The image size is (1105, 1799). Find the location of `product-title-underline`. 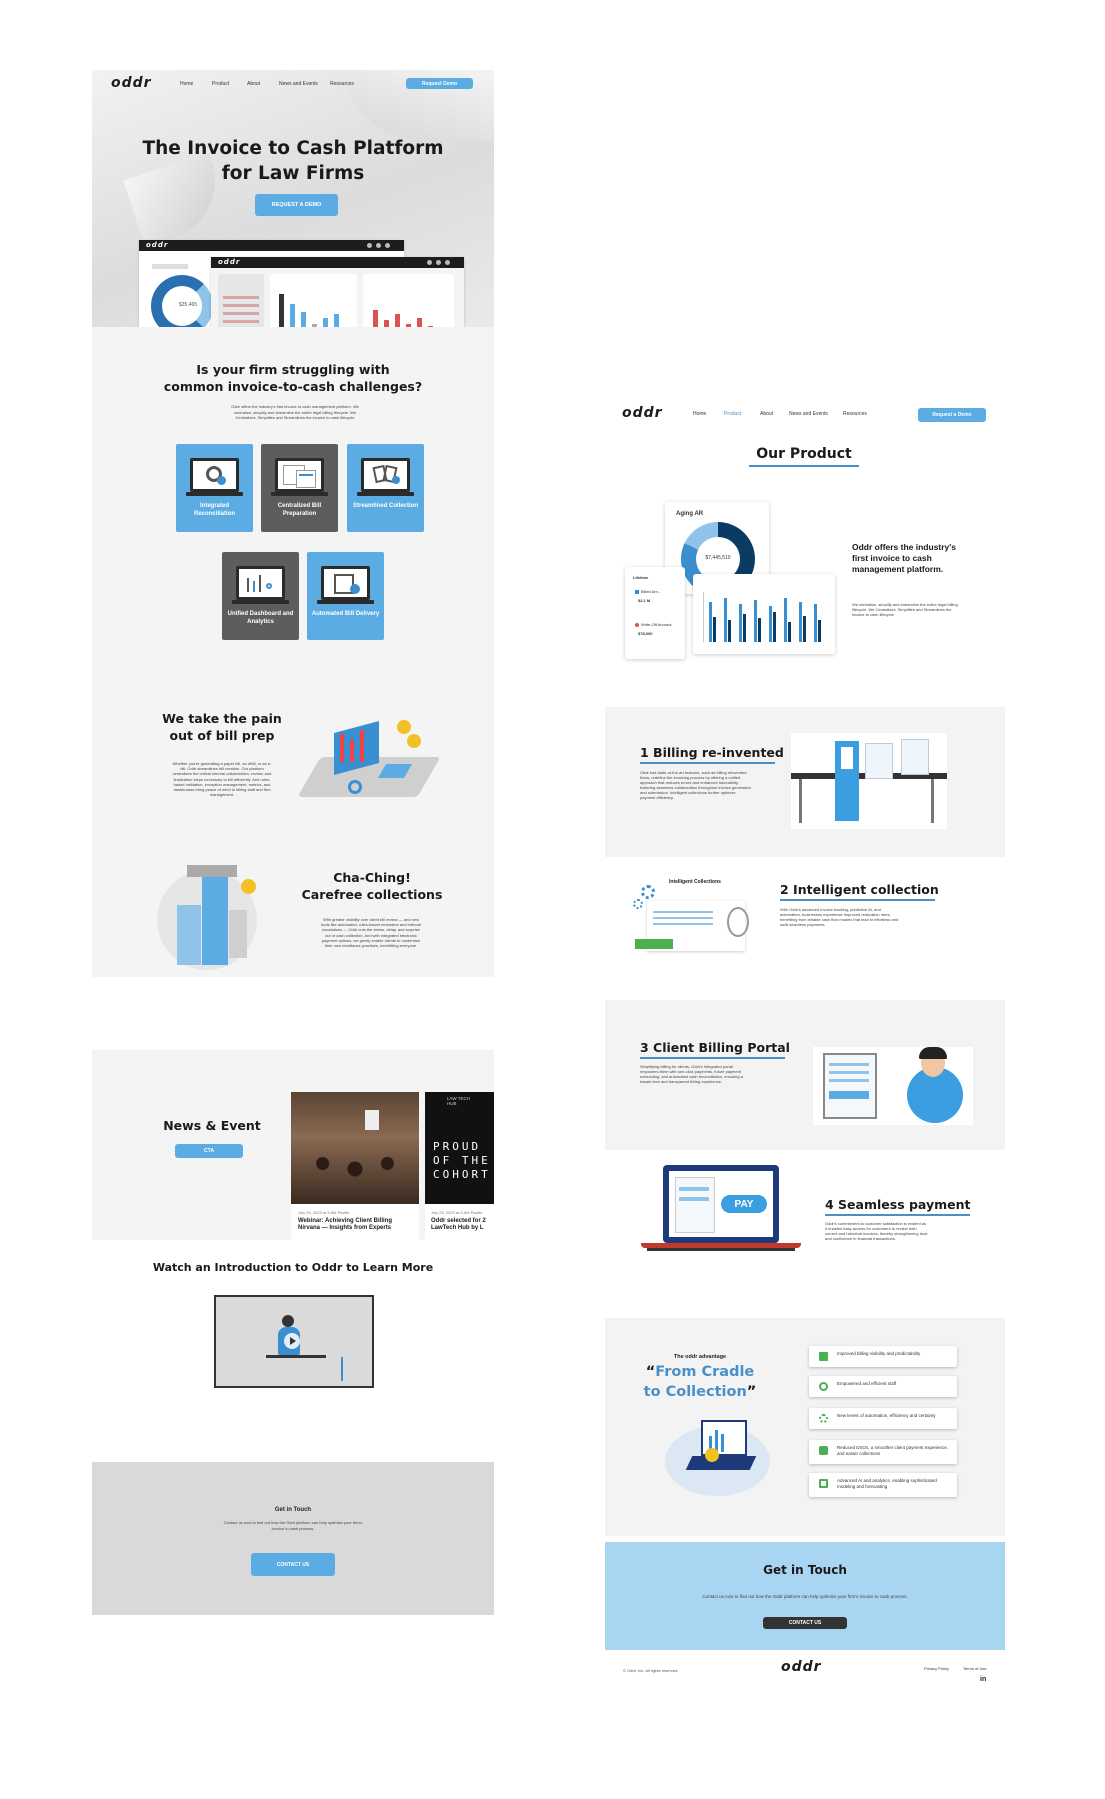

product-title-underline is located at coordinates (804, 466).